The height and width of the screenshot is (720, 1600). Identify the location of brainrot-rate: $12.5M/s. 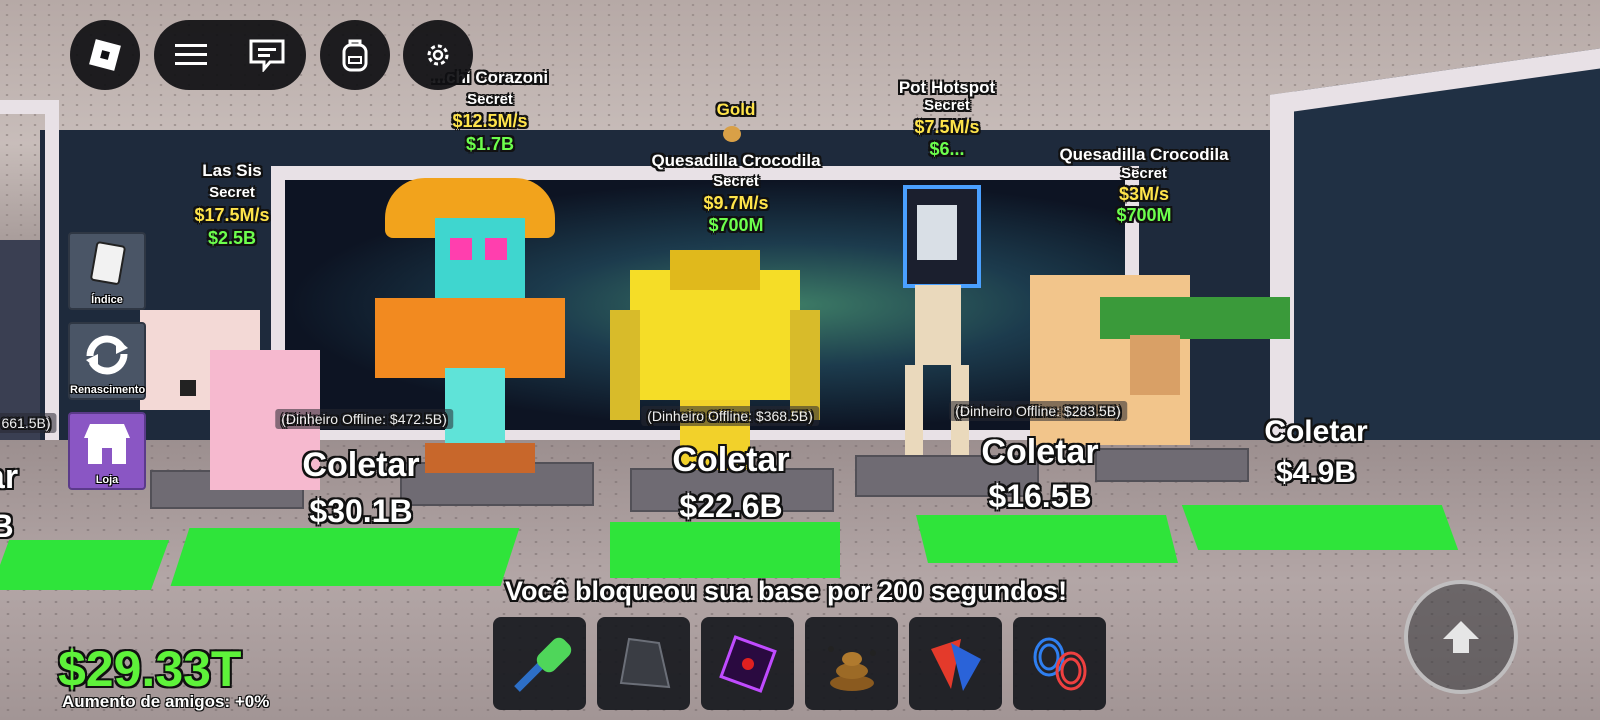
(490, 121).